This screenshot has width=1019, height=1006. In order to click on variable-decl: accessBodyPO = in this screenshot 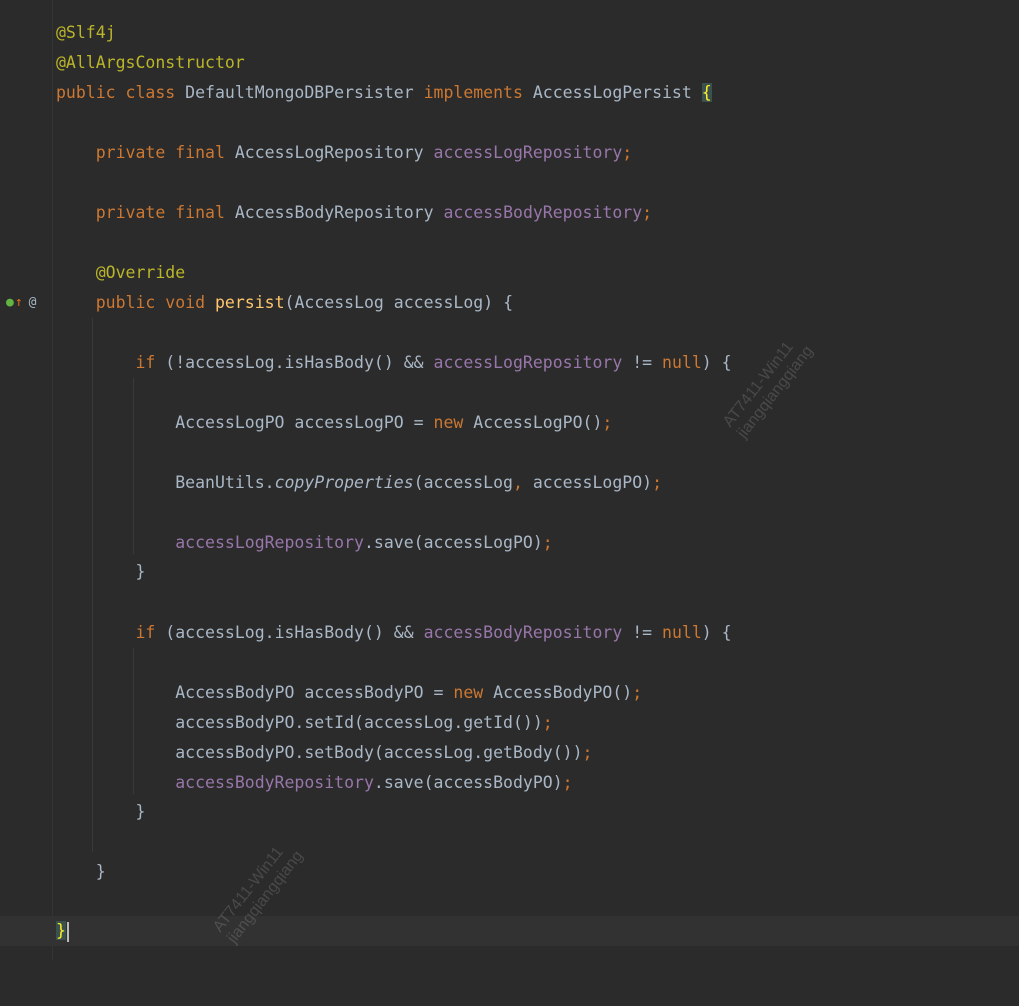, I will do `click(374, 692)`.